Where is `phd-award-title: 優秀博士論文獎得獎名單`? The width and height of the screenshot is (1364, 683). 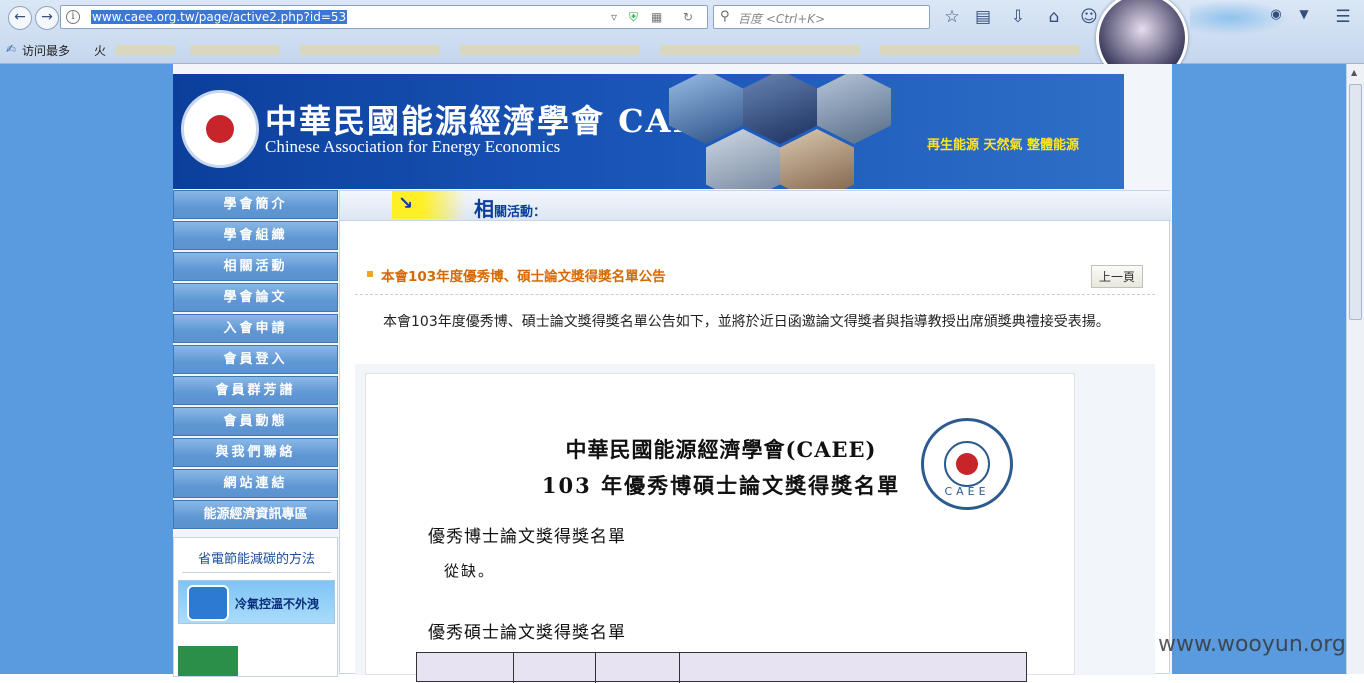 phd-award-title: 優秀博士論文獎得獎名單 is located at coordinates (527, 537).